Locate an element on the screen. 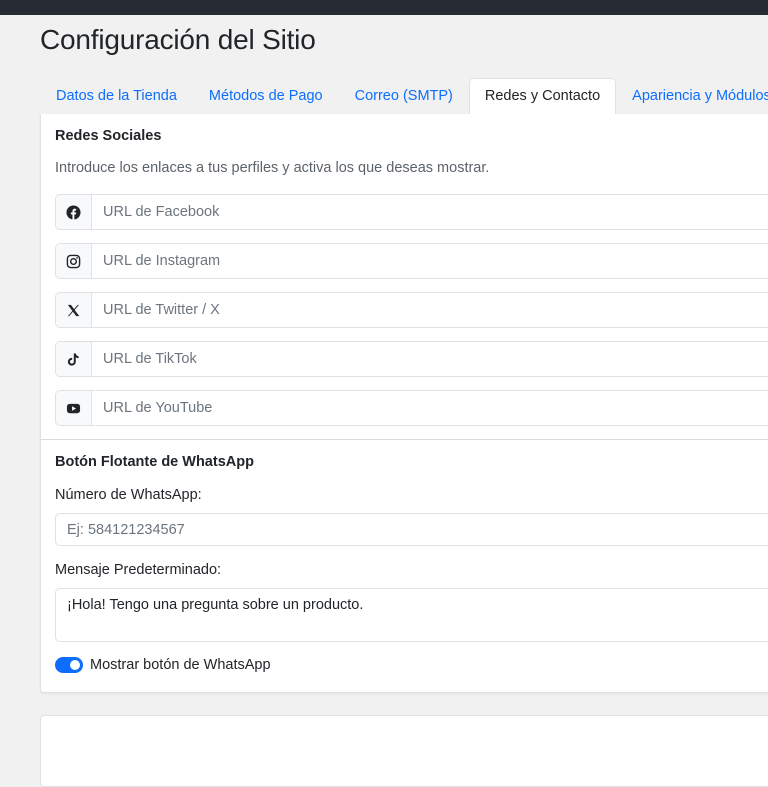 This screenshot has height=787, width=768. youtube-url-input is located at coordinates (430, 408).